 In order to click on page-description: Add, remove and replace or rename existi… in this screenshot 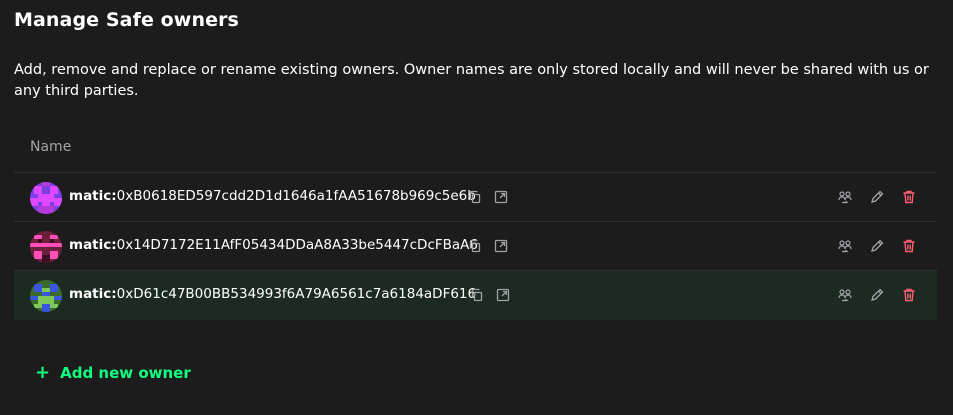, I will do `click(471, 80)`.